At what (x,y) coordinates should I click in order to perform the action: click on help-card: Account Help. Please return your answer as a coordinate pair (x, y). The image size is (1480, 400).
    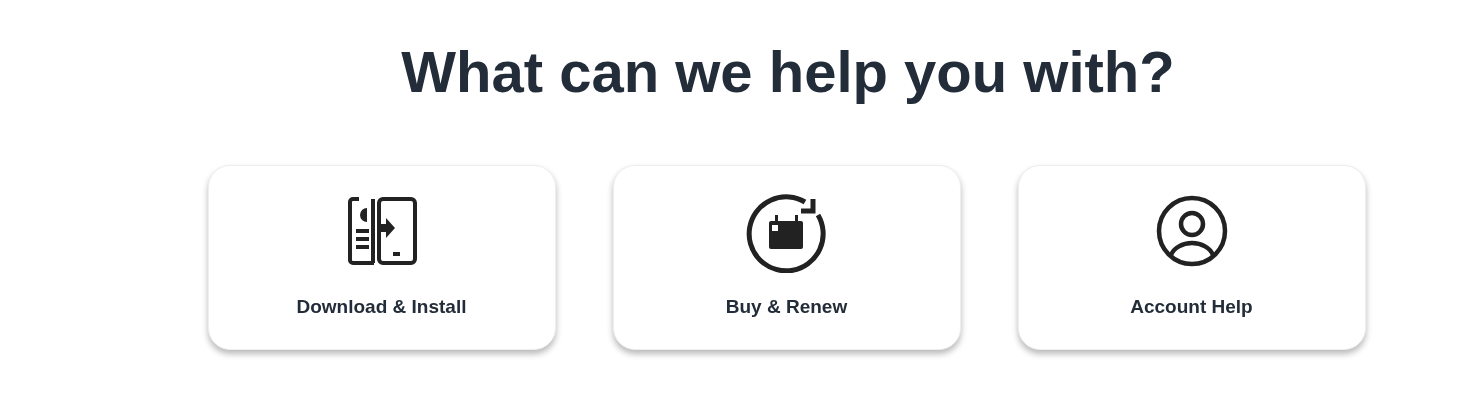
    Looking at the image, I should click on (1191, 257).